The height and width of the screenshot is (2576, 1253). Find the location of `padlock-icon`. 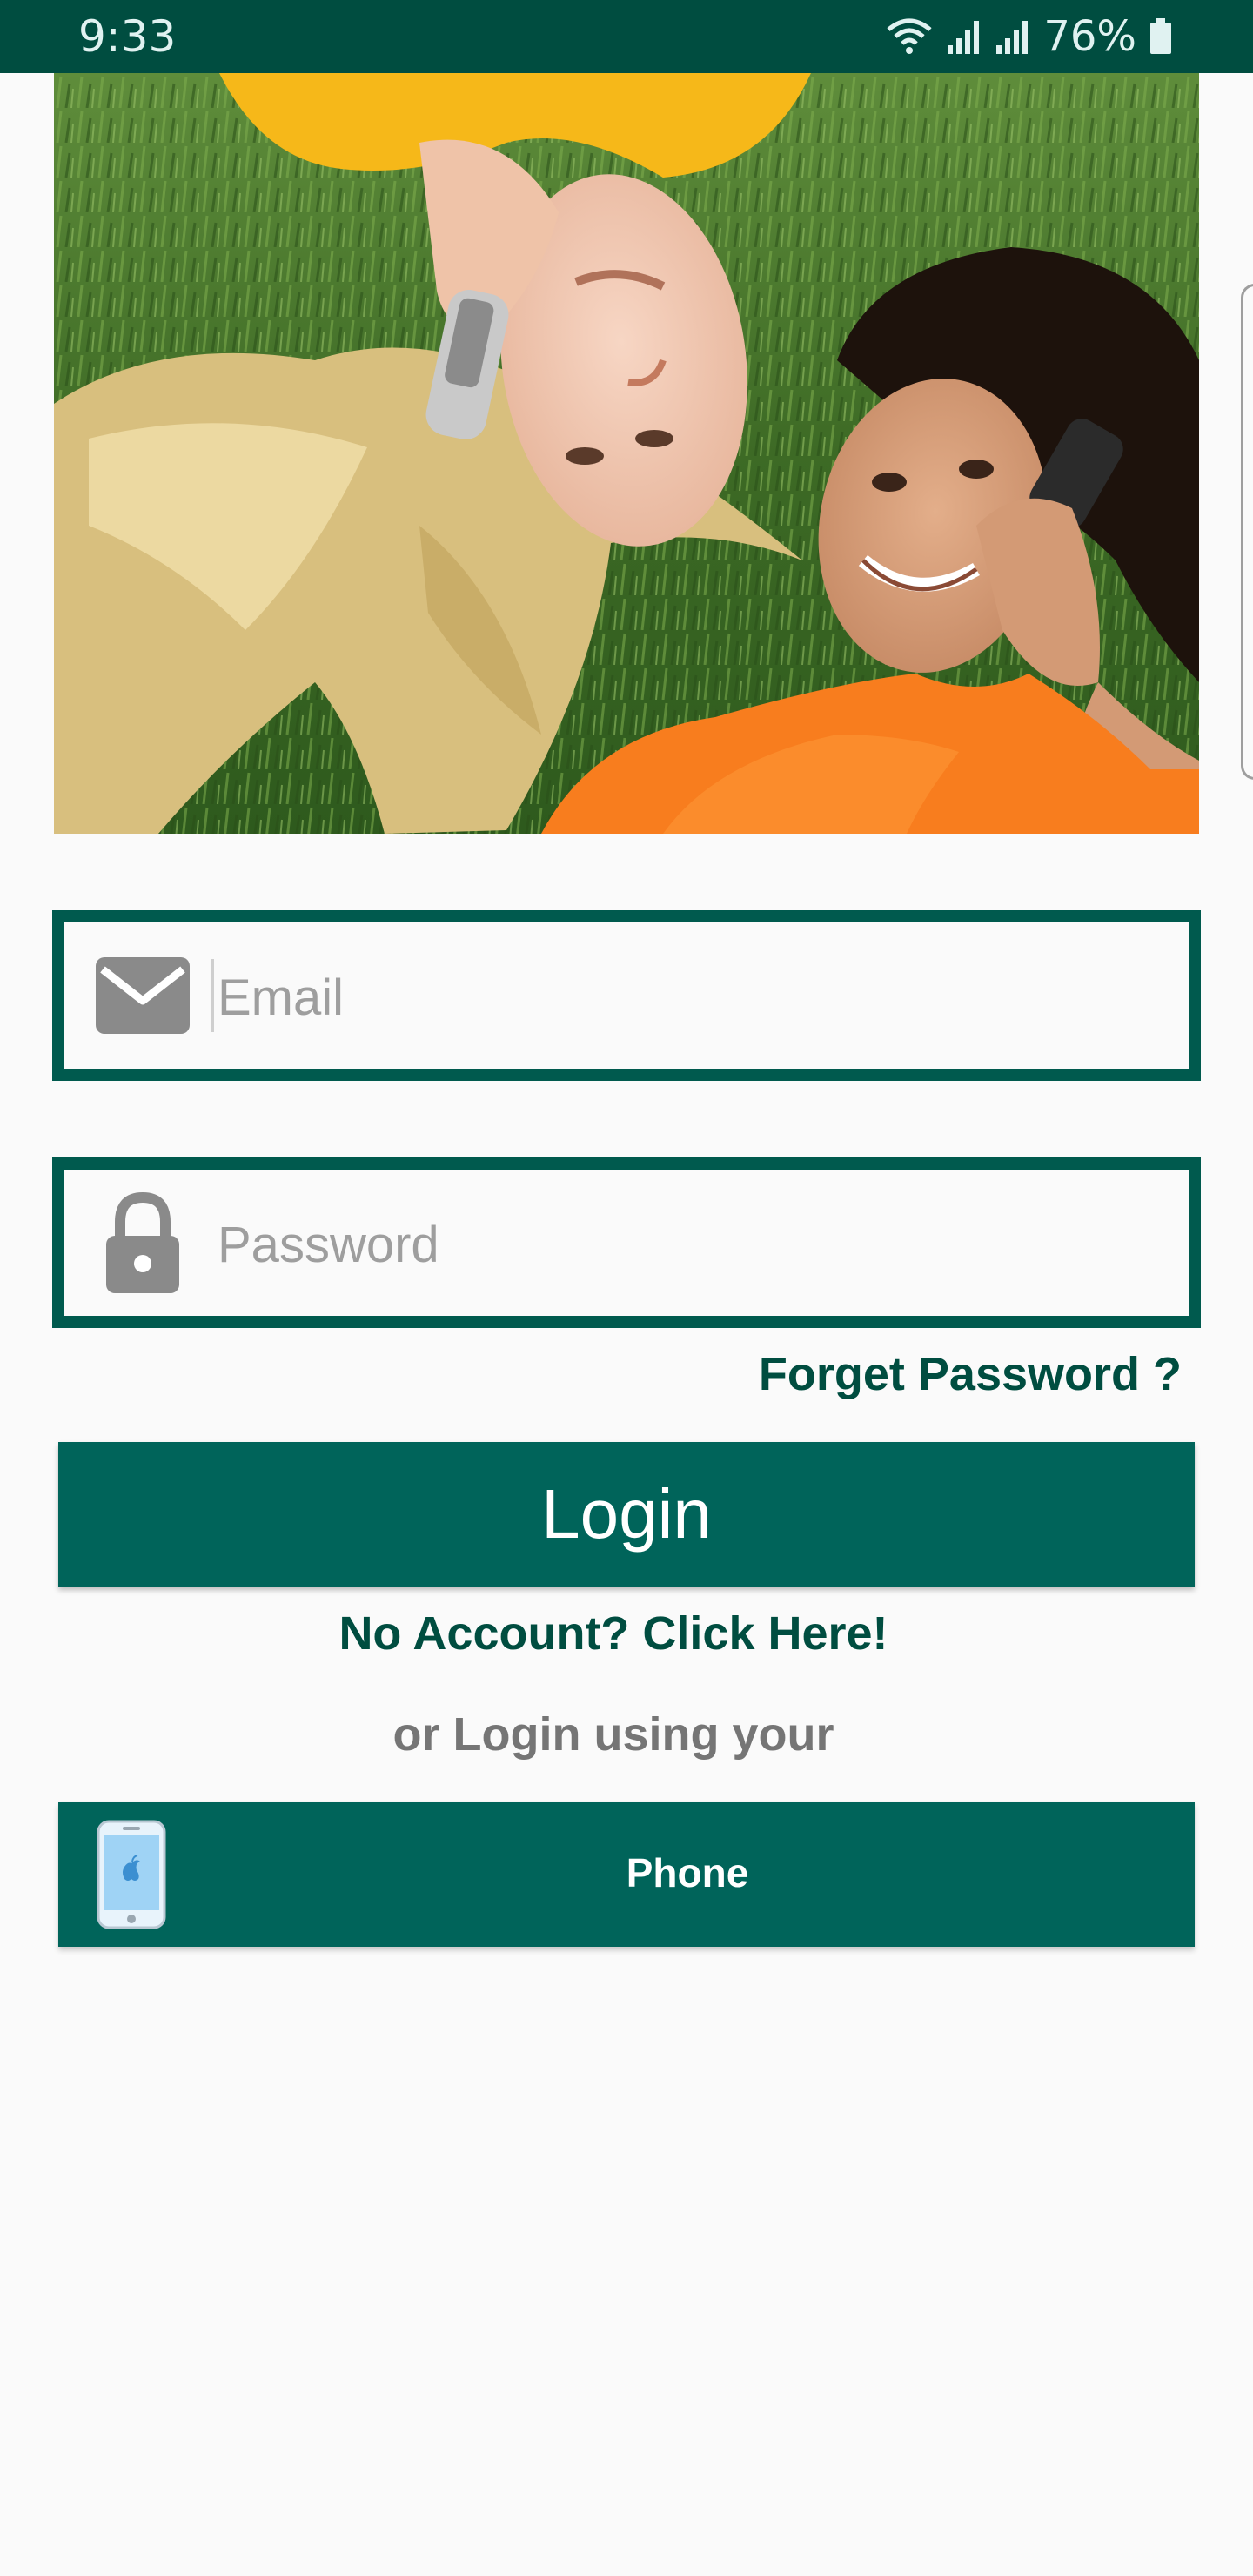

padlock-icon is located at coordinates (142, 1242).